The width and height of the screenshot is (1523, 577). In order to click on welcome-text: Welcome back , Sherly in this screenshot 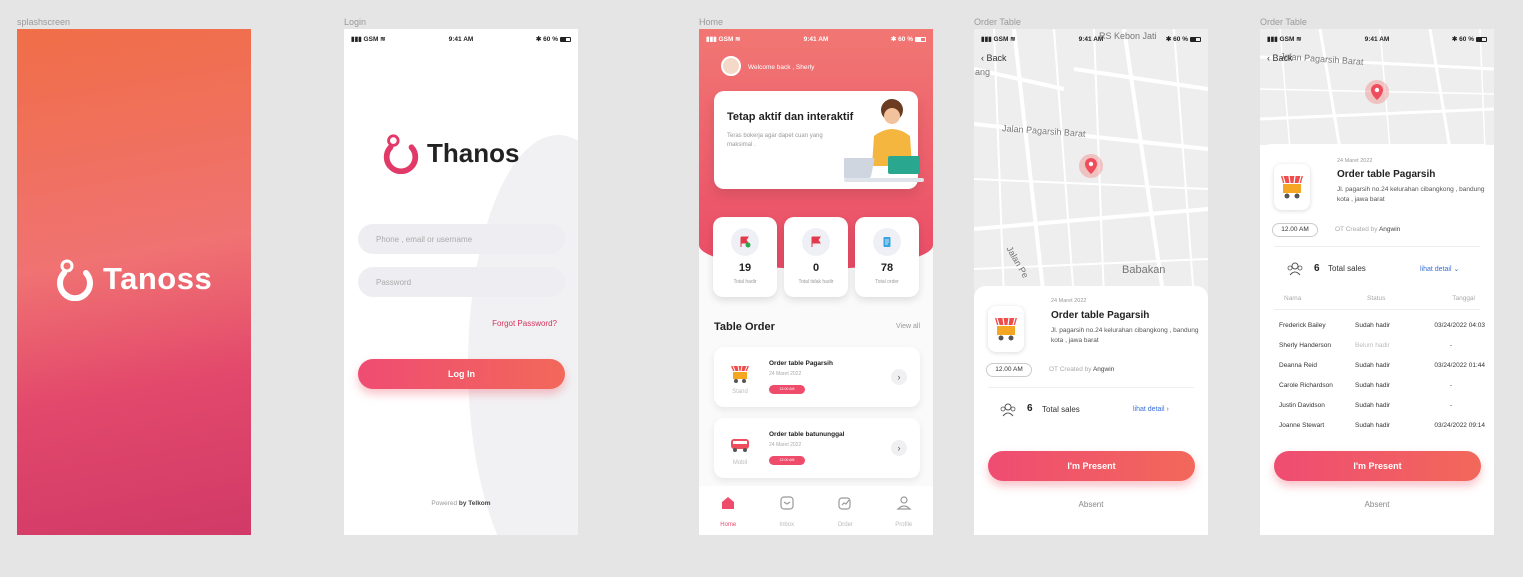, I will do `click(781, 67)`.